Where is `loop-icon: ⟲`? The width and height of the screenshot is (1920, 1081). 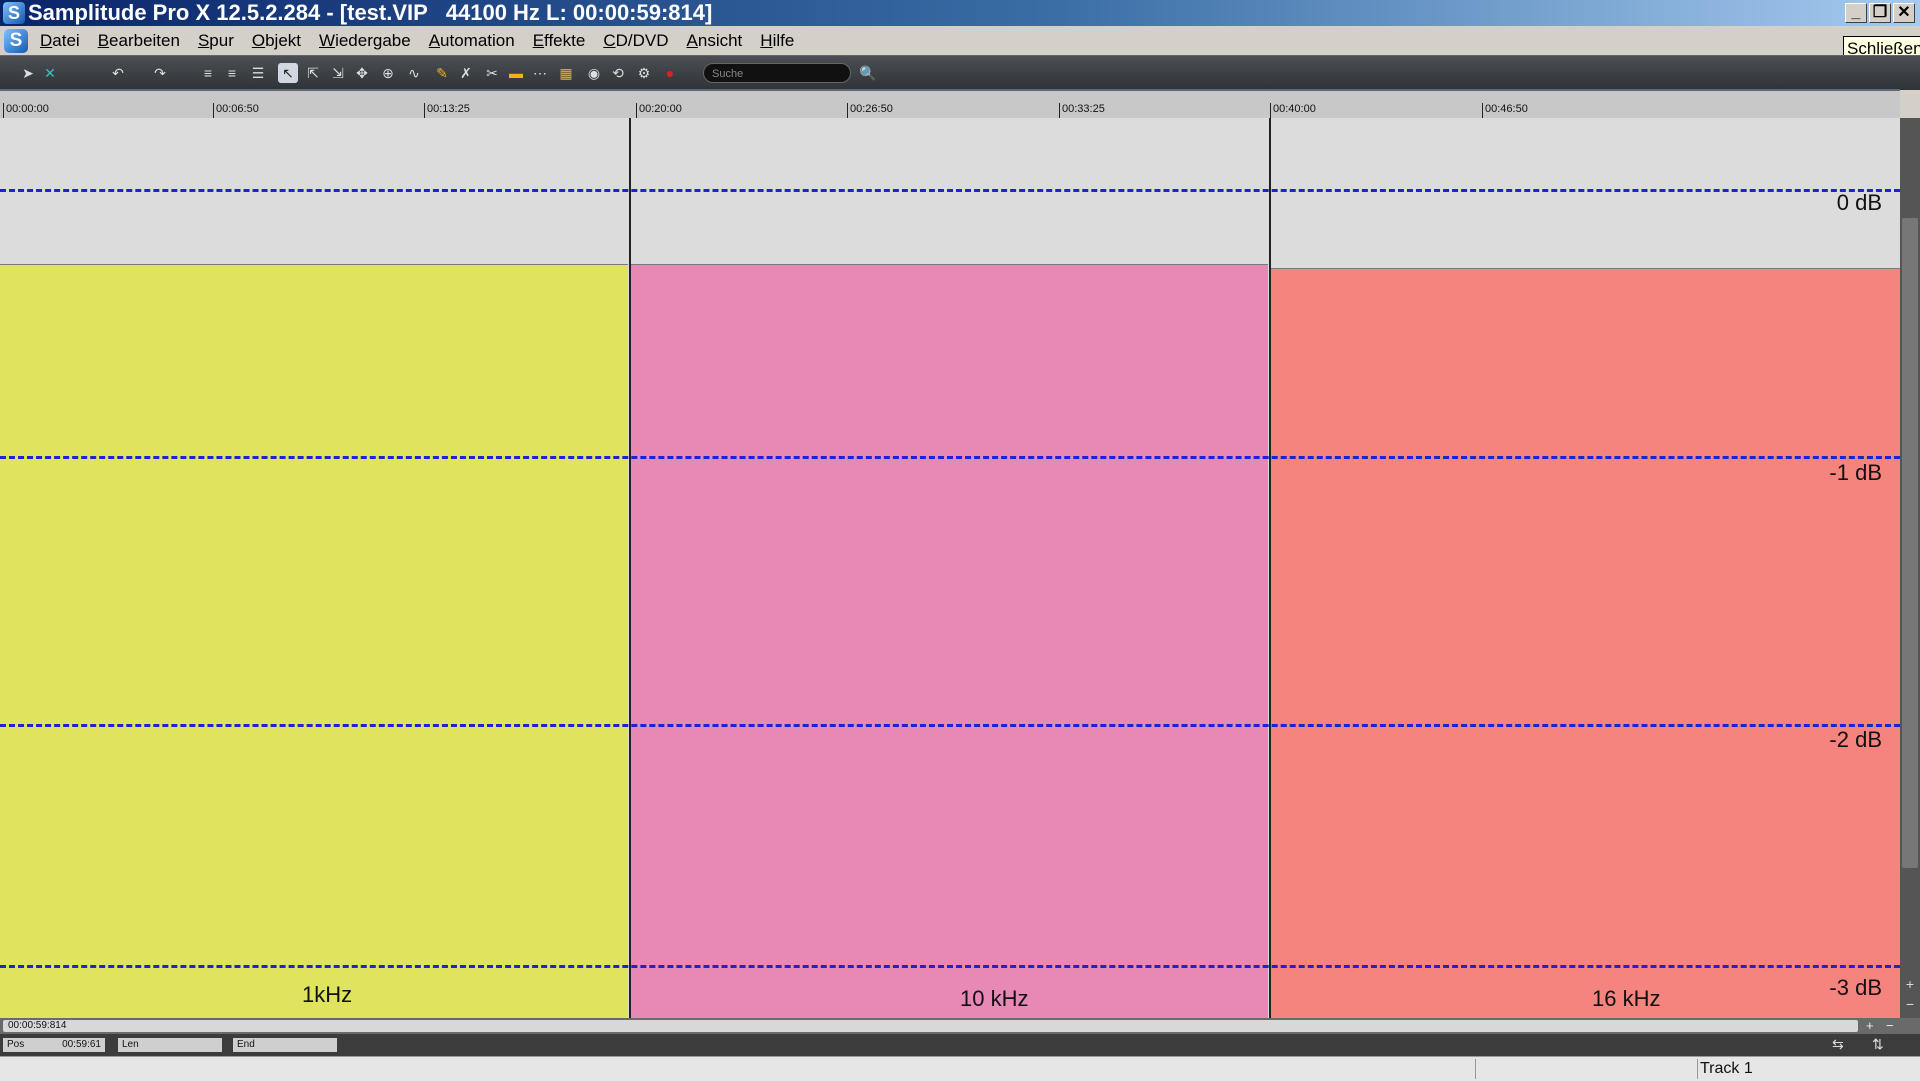
loop-icon: ⟲ is located at coordinates (618, 73).